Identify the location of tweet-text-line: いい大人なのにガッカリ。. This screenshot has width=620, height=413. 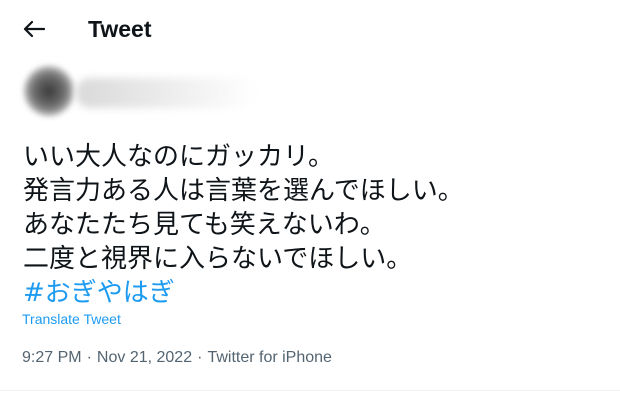
(178, 157).